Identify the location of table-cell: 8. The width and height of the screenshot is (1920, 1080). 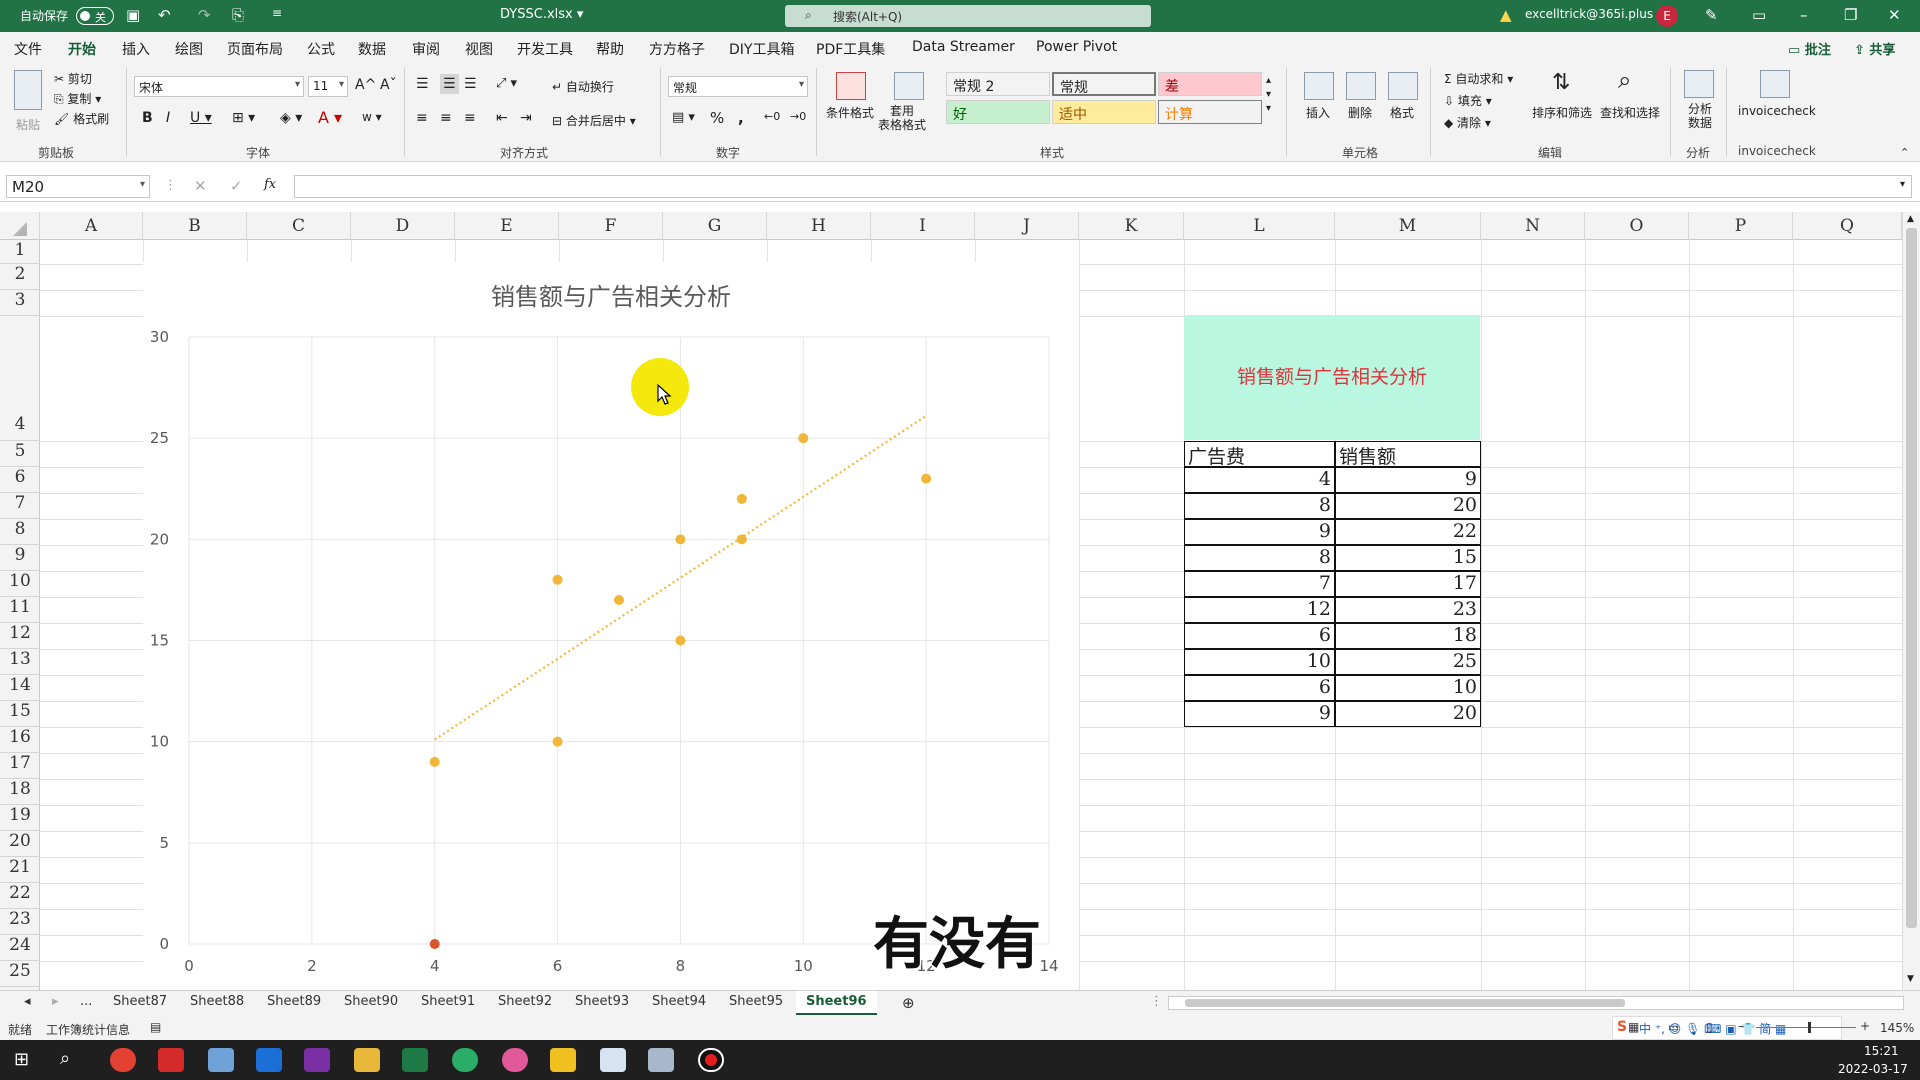
(1259, 558).